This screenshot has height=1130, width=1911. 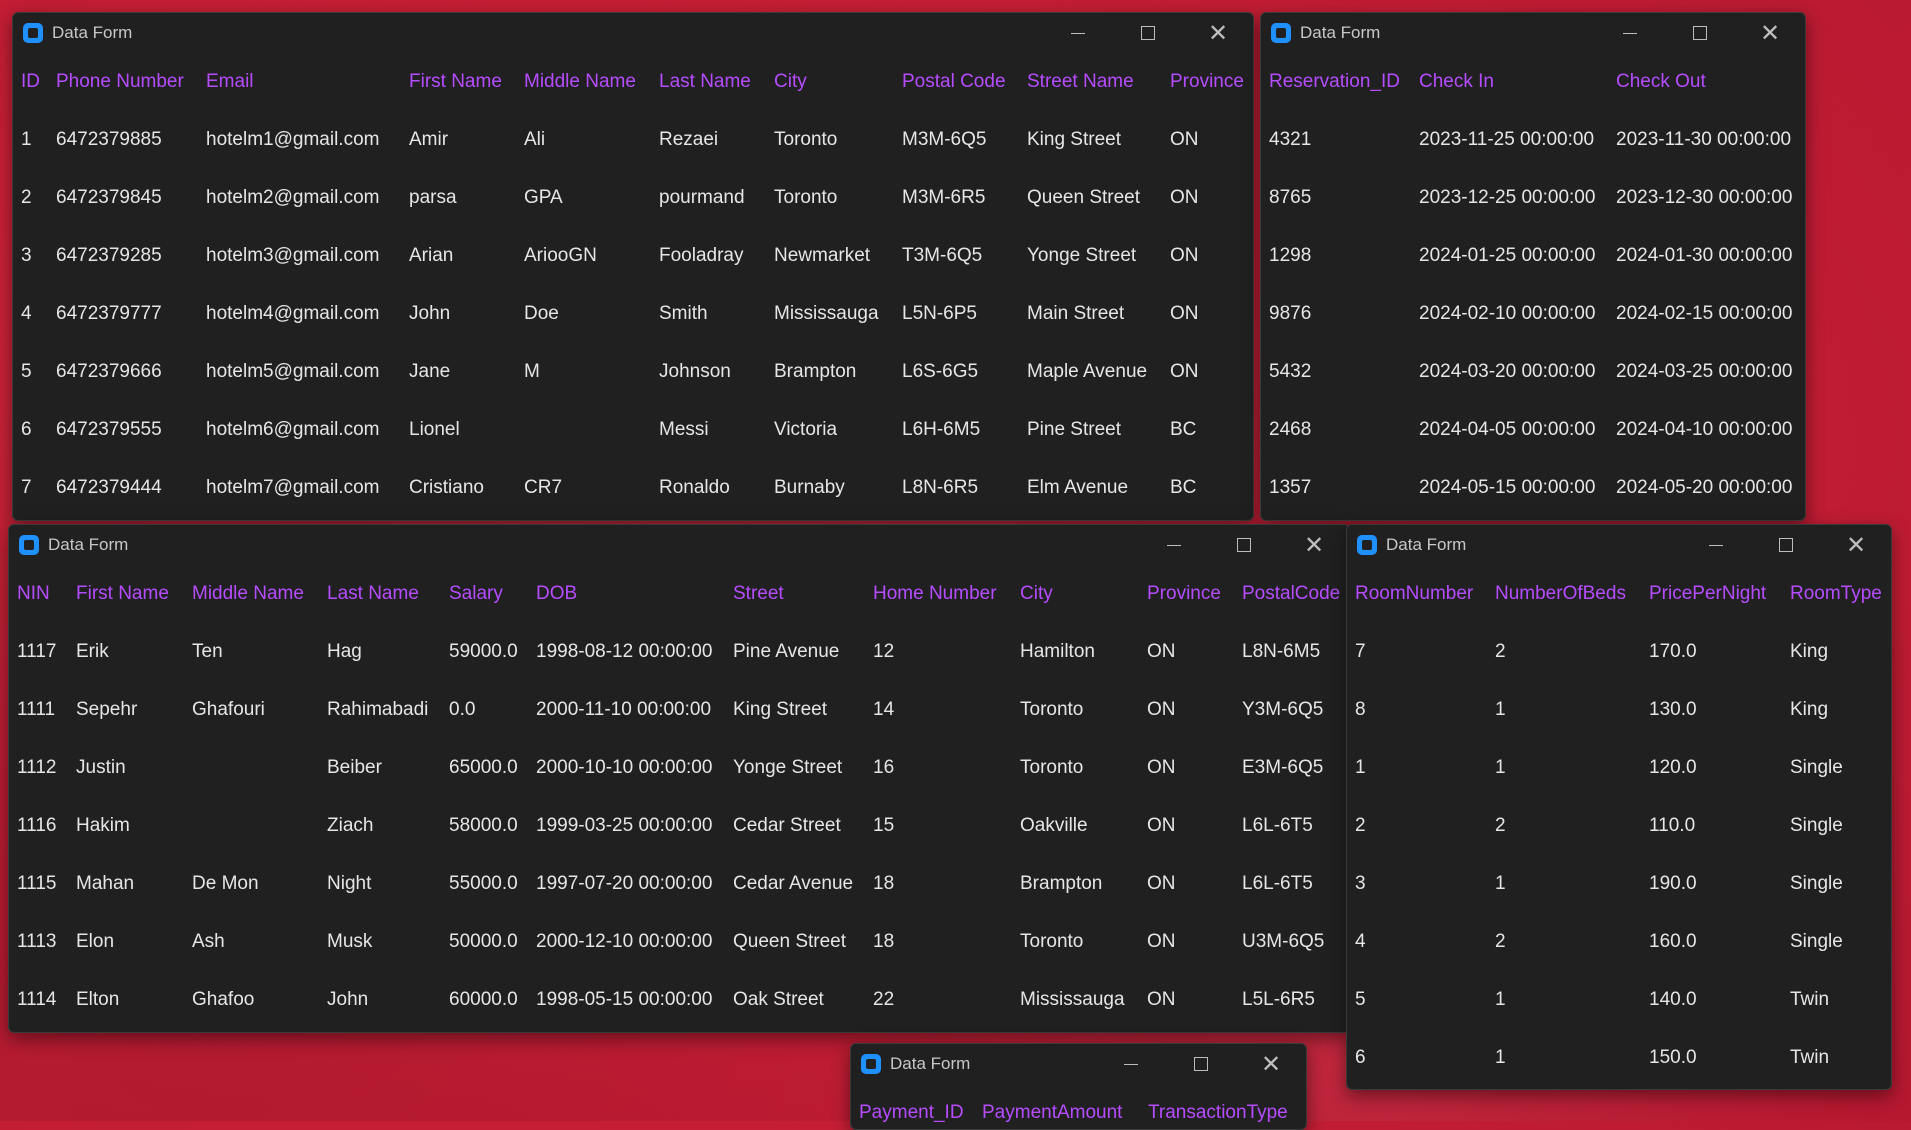 I want to click on table-cell: hotelm2@gmail.com, so click(x=299, y=198).